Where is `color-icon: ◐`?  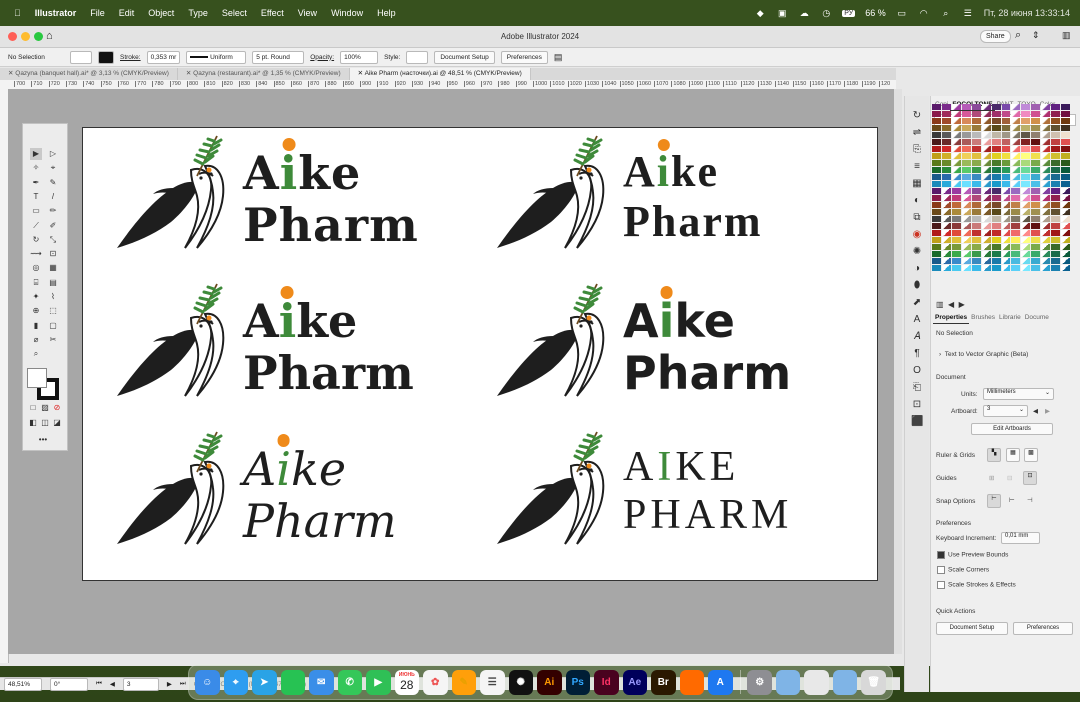
color-icon: ◐ is located at coordinates (917, 201).